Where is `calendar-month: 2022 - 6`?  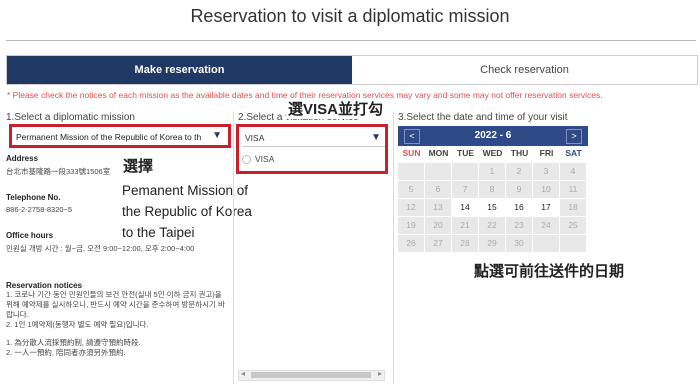 calendar-month: 2022 - 6 is located at coordinates (493, 135).